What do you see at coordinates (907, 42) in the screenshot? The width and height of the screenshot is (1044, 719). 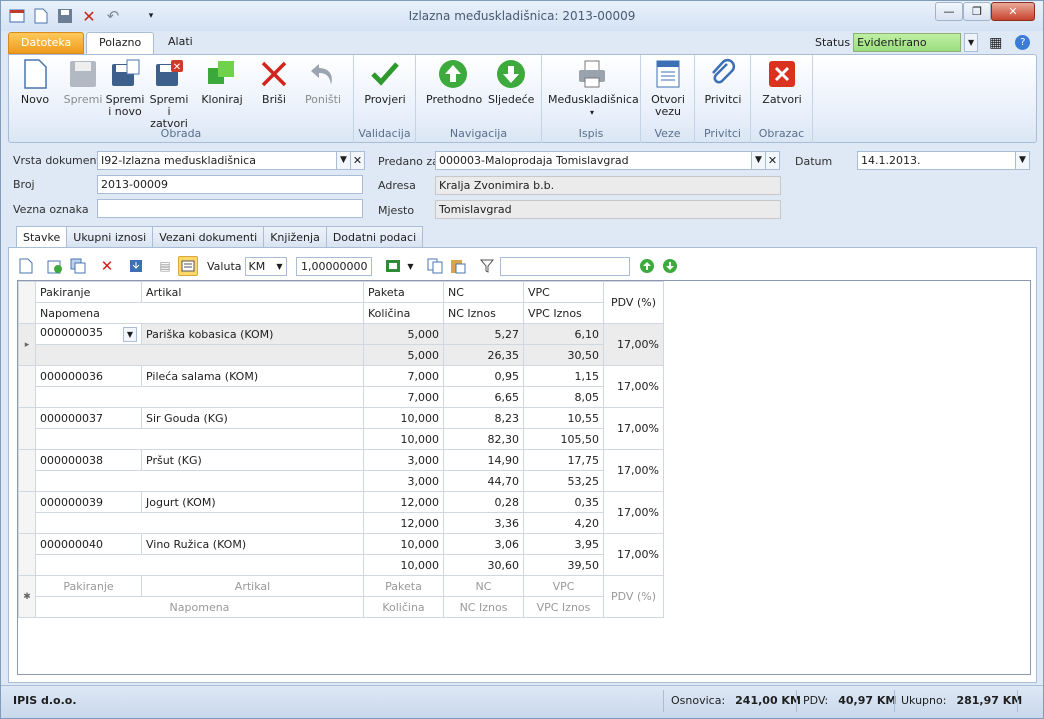 I see `status-select: Evidentirano` at bounding box center [907, 42].